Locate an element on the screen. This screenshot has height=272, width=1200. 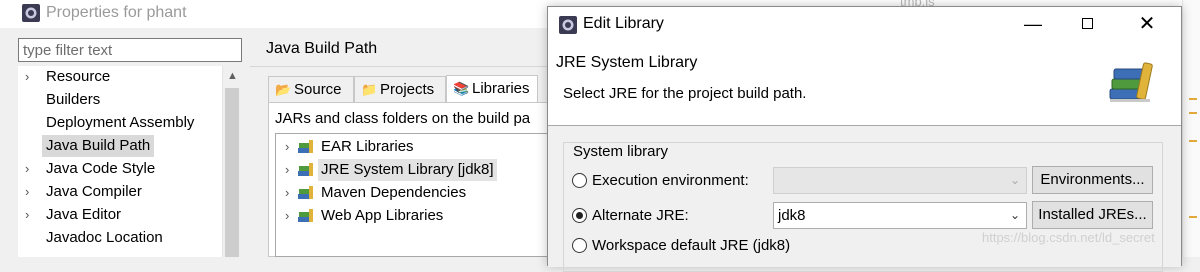
divider is located at coordinates (400, 66).